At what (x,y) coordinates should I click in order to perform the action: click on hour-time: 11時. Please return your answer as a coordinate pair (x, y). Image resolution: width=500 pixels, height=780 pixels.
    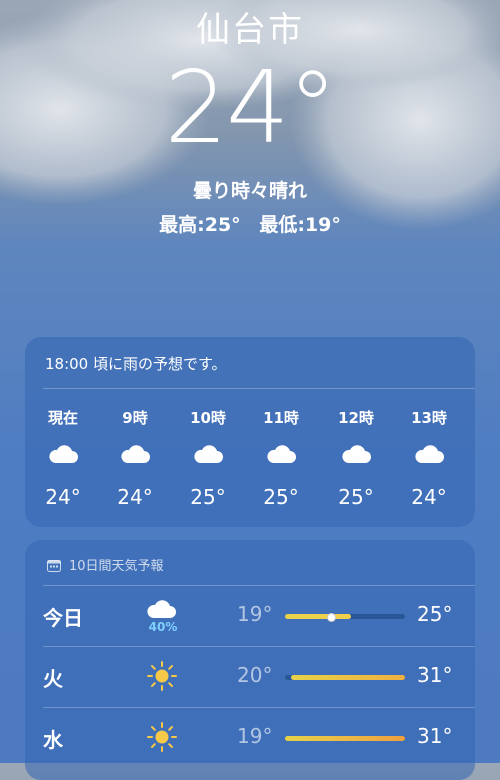
    Looking at the image, I should click on (281, 418).